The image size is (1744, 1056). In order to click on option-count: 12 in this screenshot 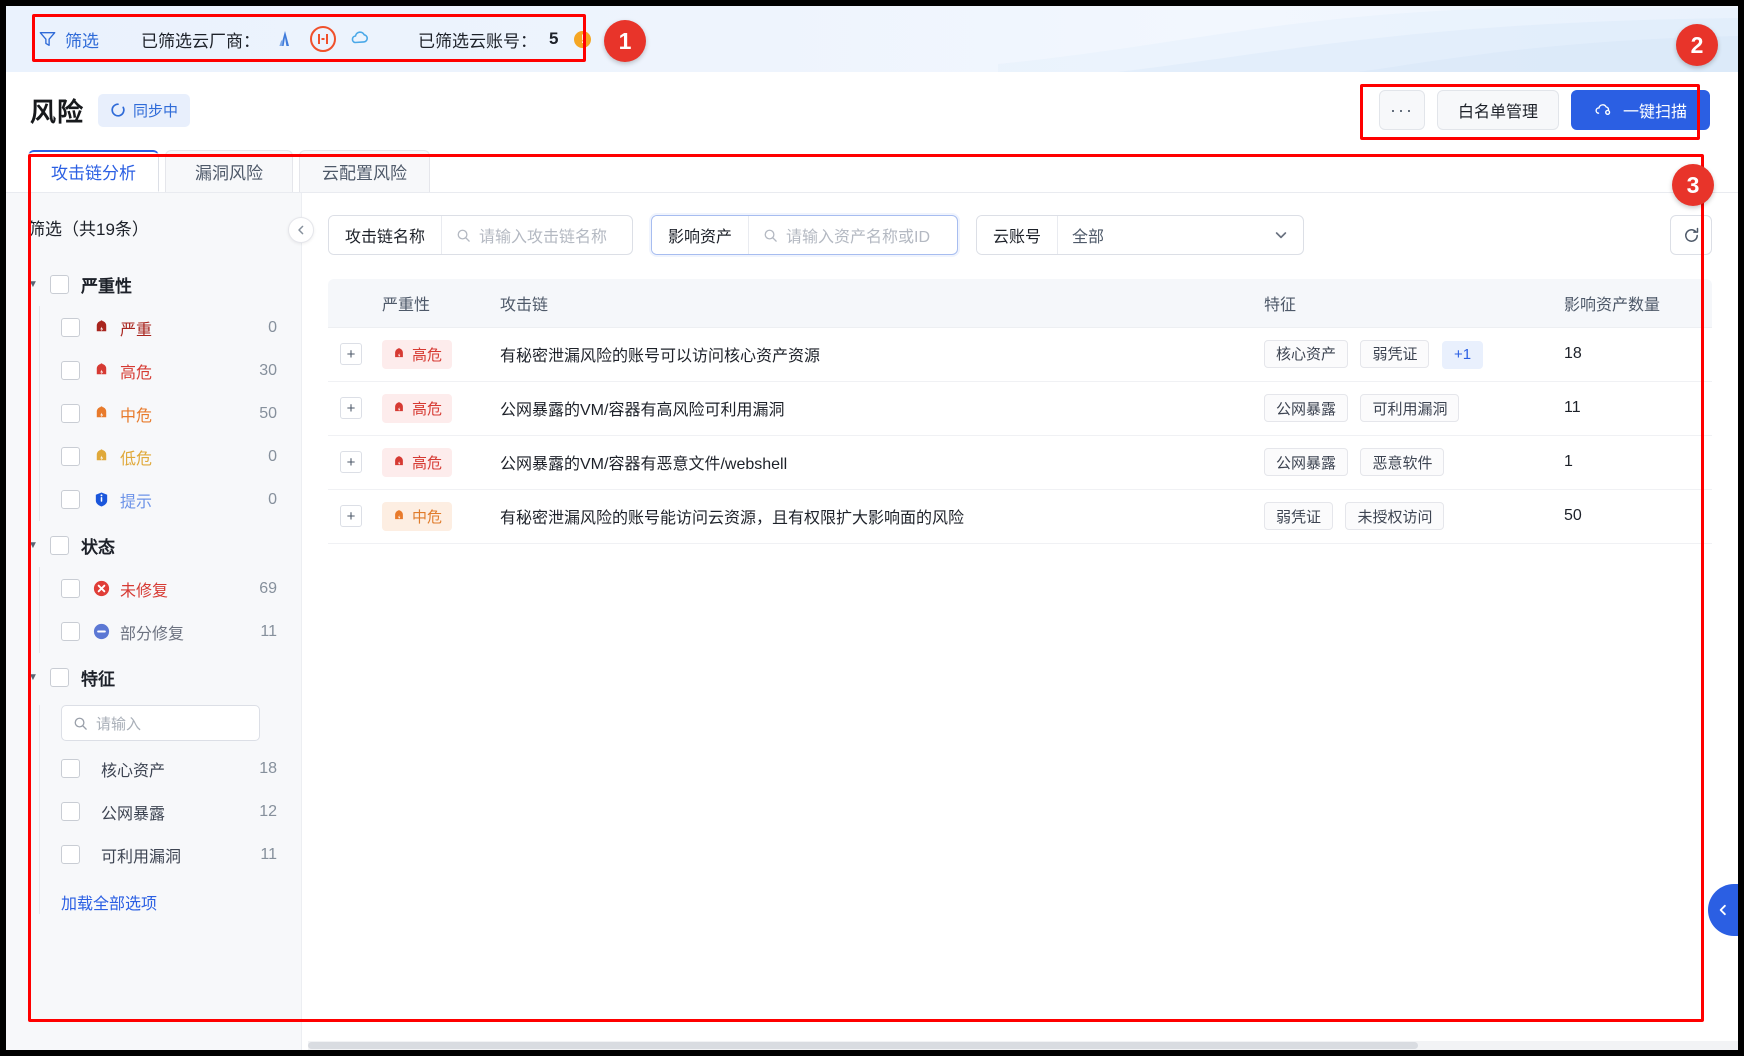, I will do `click(268, 811)`.